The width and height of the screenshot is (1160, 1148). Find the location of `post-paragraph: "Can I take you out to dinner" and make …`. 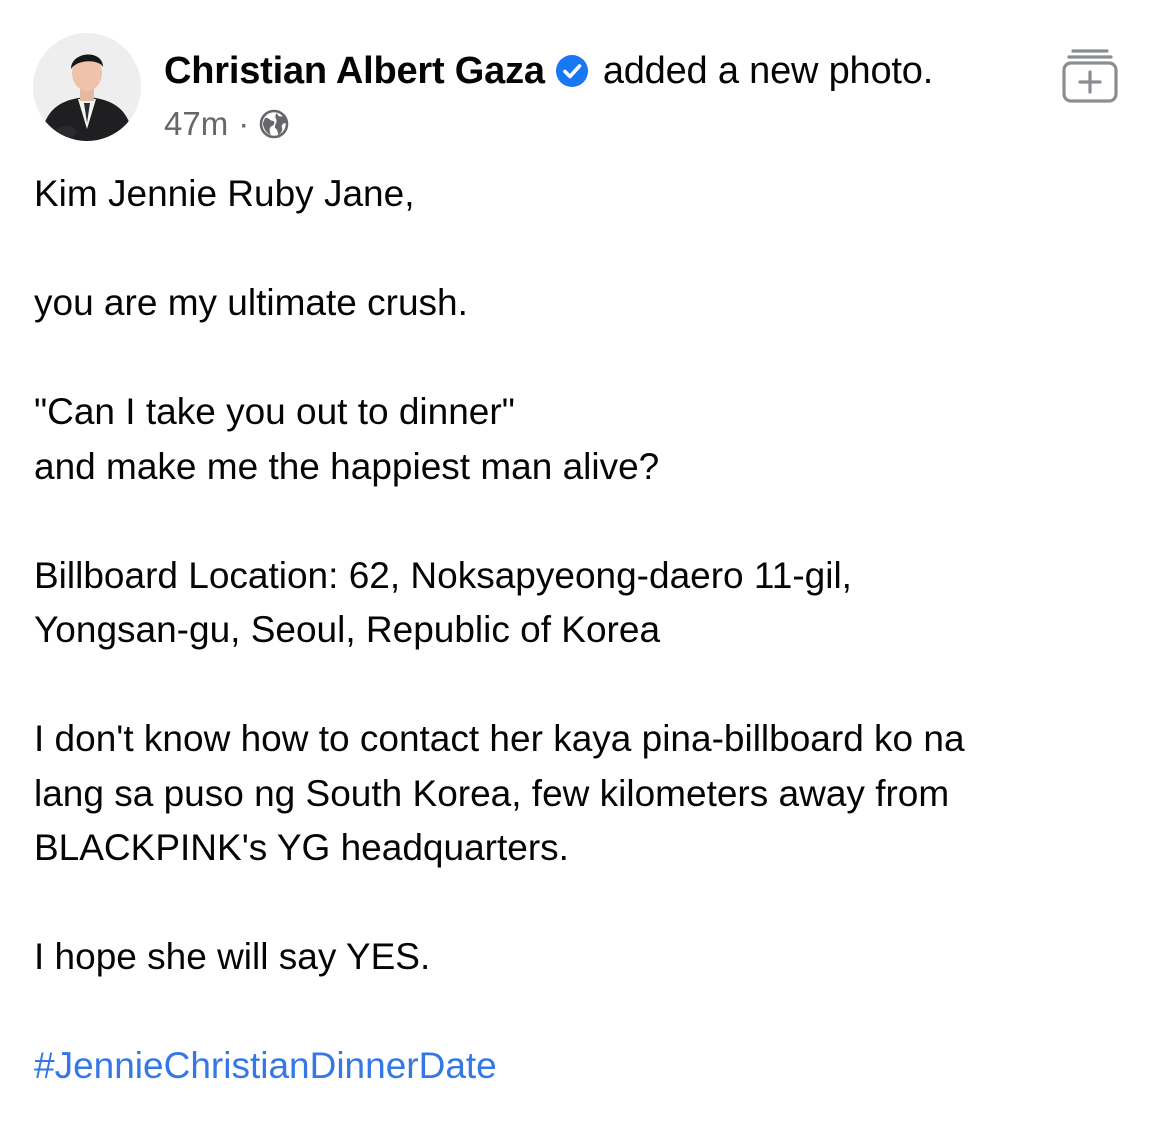

post-paragraph: "Can I take you out to dinner" and make … is located at coordinates (584, 439).